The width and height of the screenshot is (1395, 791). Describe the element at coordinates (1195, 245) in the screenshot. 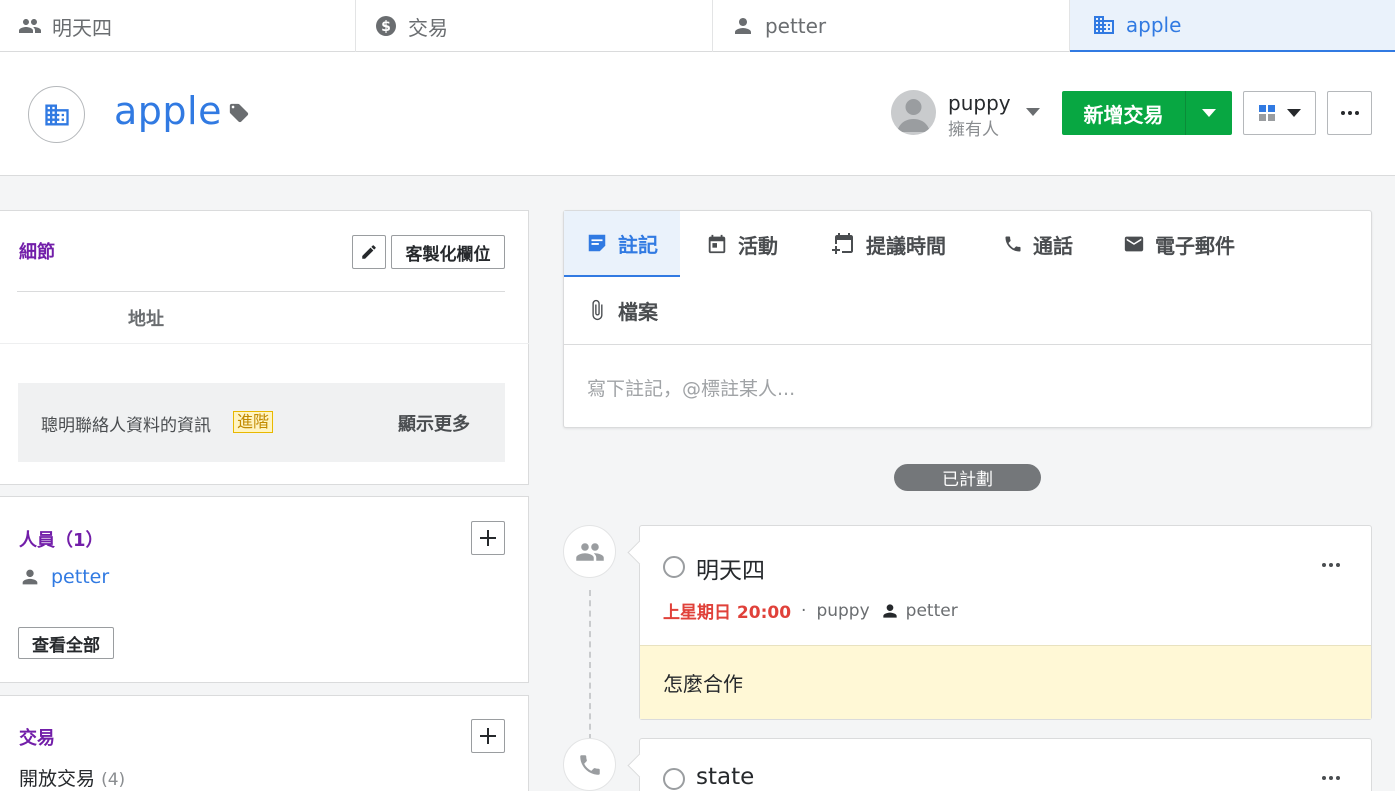

I see `tab-label: 電子郵件` at that location.